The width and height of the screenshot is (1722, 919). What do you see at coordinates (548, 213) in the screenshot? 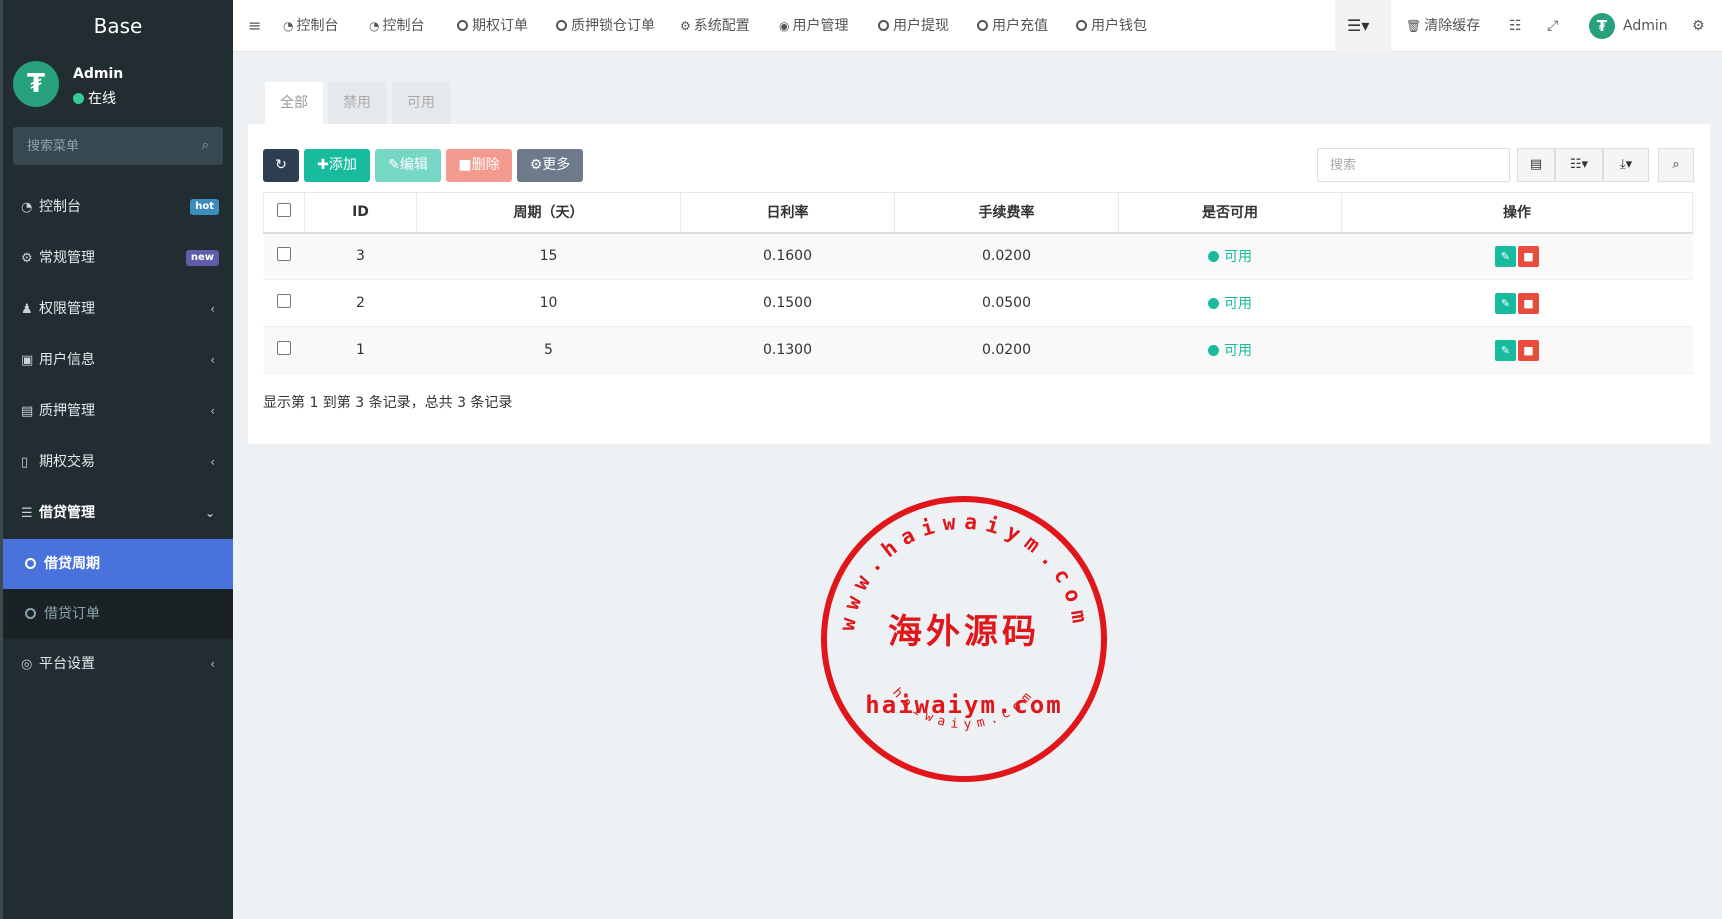
I see `col-period: 周期（天）` at bounding box center [548, 213].